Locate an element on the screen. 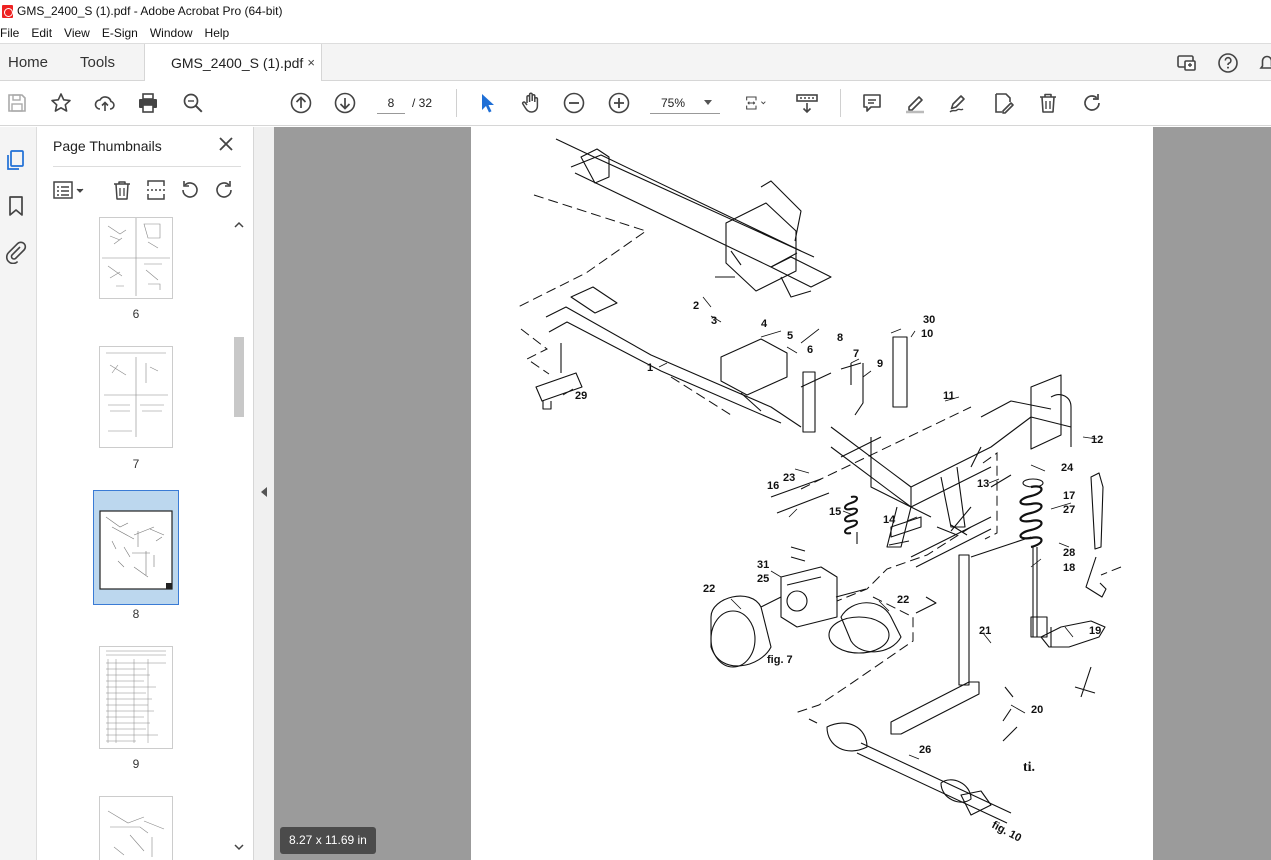  menu-window: Window is located at coordinates (174, 33).